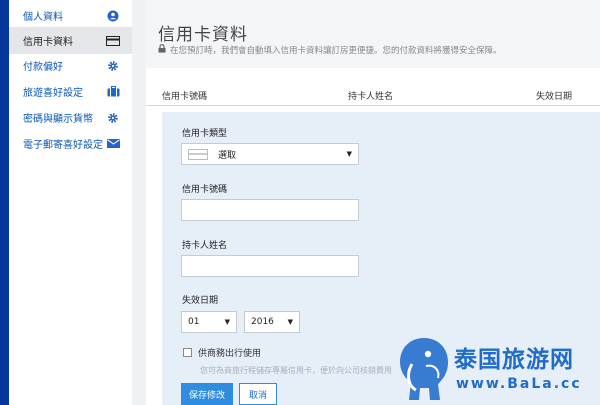 The width and height of the screenshot is (600, 405). I want to click on card-number-input, so click(270, 210).